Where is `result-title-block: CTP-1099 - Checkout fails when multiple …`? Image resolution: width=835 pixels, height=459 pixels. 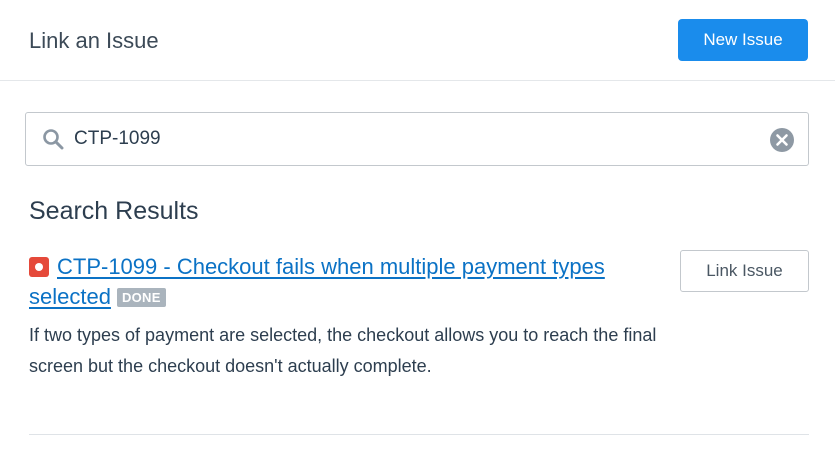 result-title-block: CTP-1099 - Checkout fails when multiple … is located at coordinates (334, 282).